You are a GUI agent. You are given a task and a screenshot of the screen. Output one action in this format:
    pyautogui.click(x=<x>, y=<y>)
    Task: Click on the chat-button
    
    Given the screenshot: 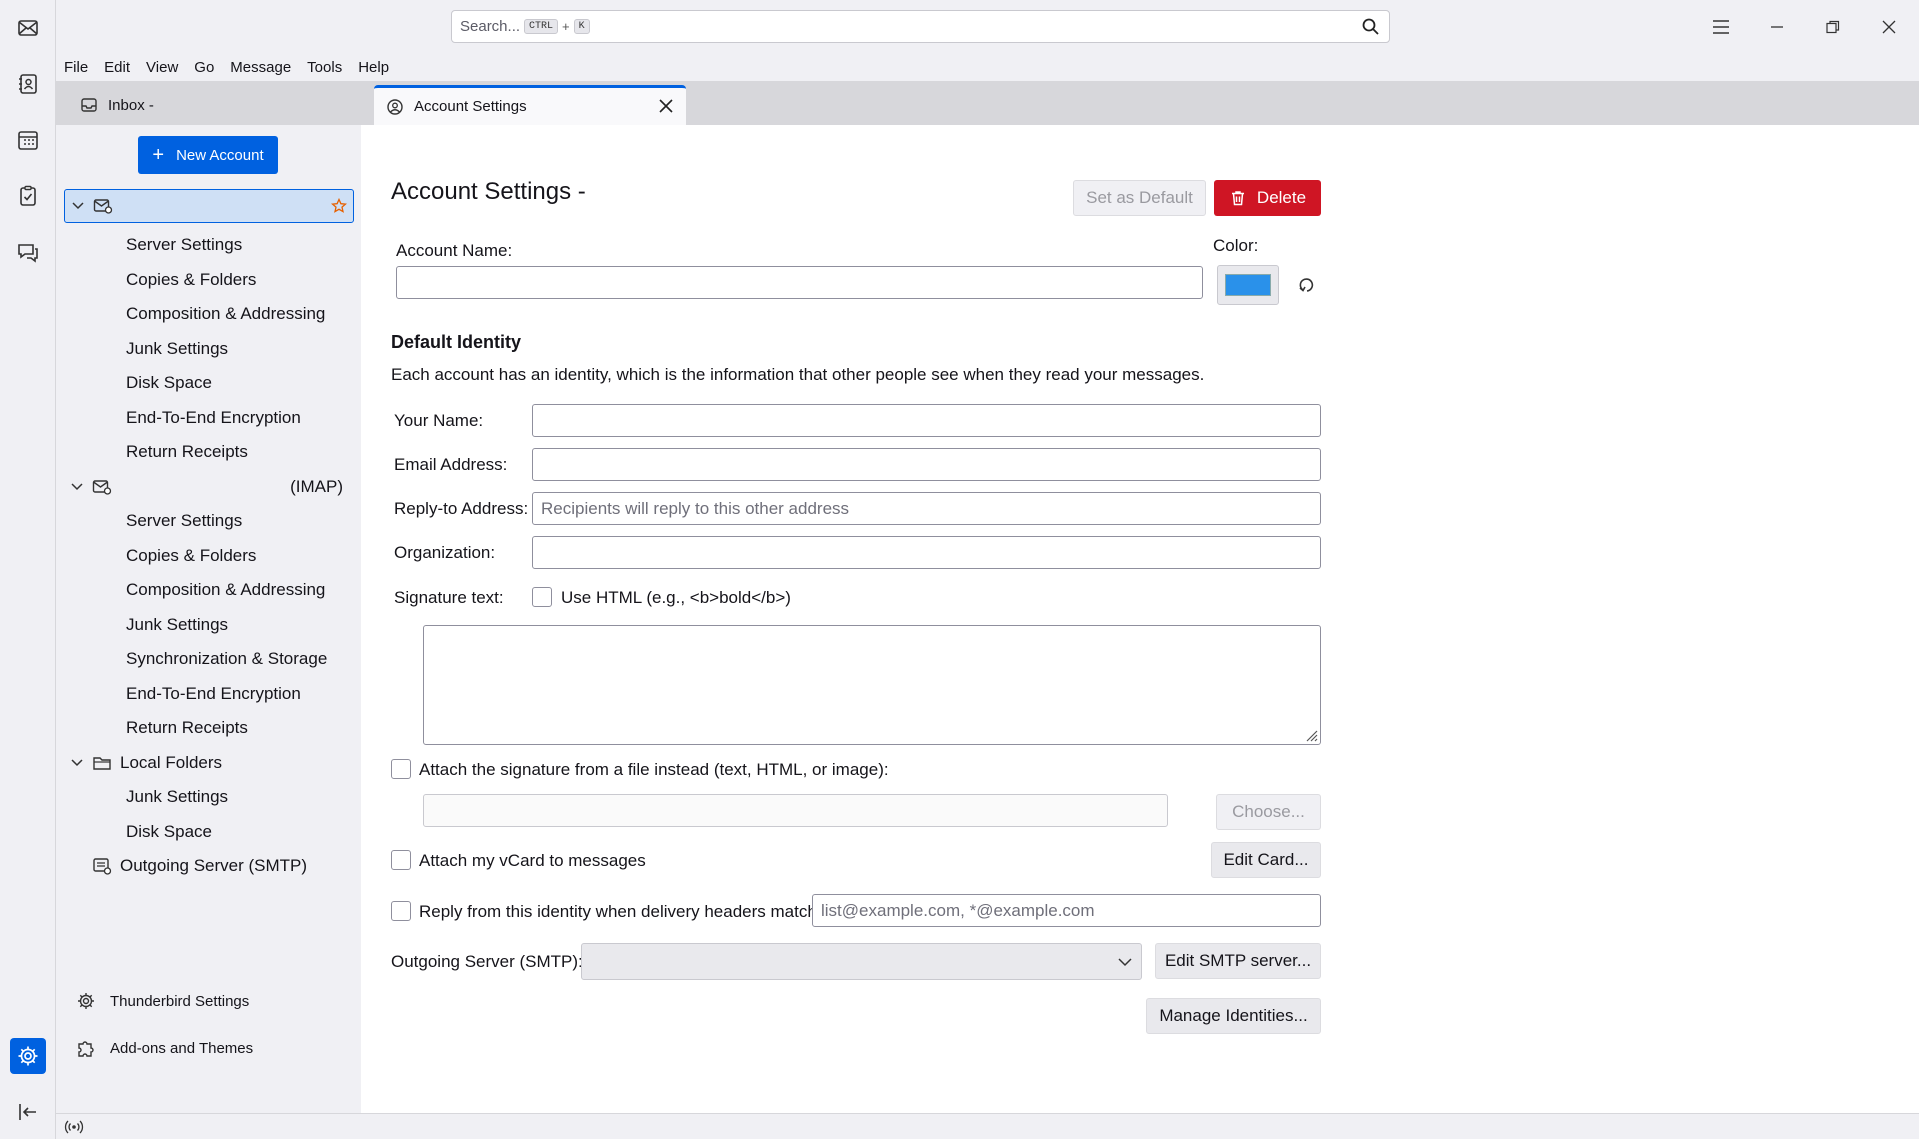 What is the action you would take?
    pyautogui.click(x=28, y=252)
    